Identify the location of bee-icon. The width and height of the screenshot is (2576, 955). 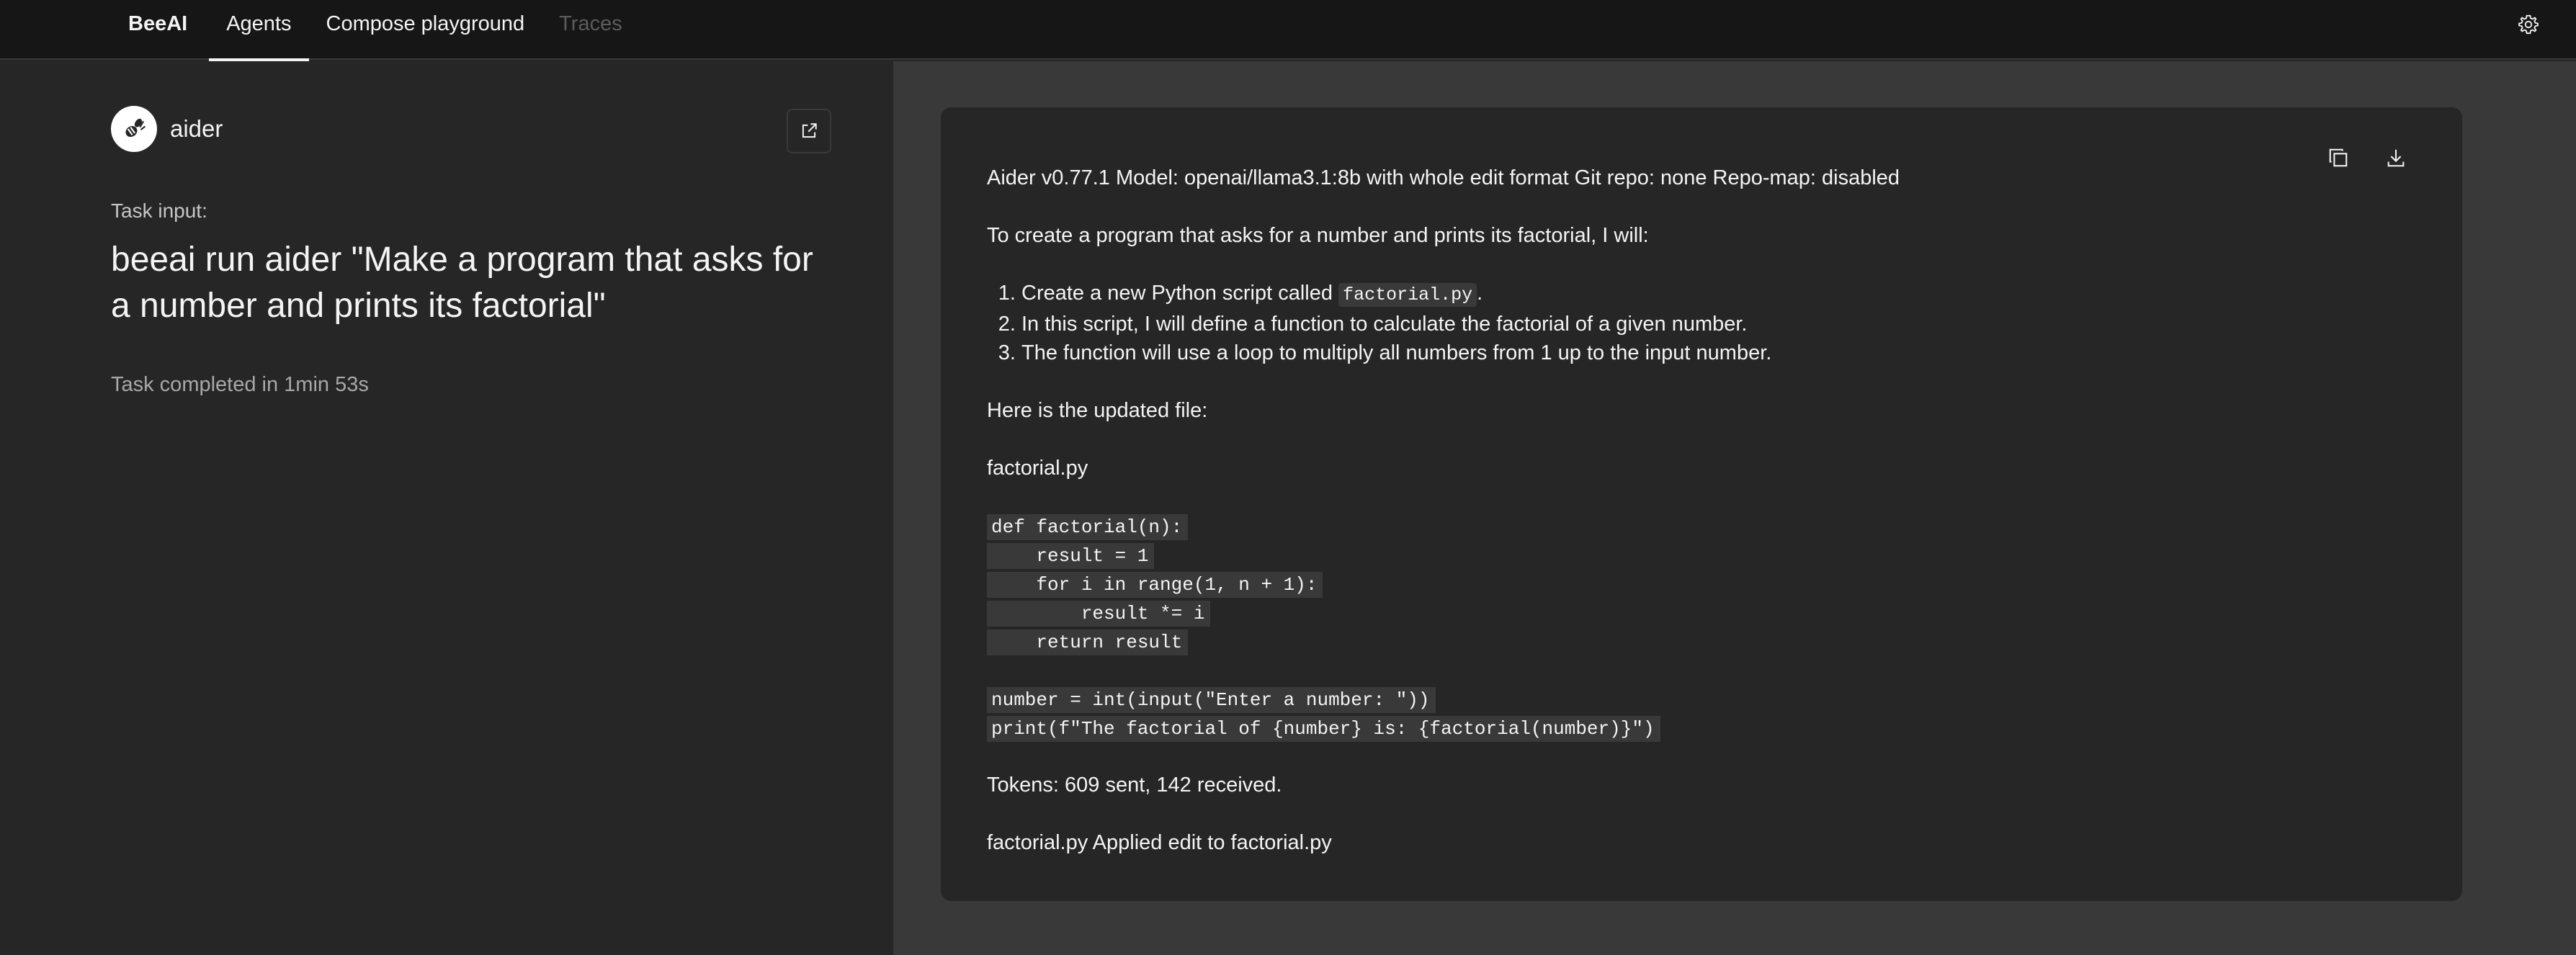
(135, 128).